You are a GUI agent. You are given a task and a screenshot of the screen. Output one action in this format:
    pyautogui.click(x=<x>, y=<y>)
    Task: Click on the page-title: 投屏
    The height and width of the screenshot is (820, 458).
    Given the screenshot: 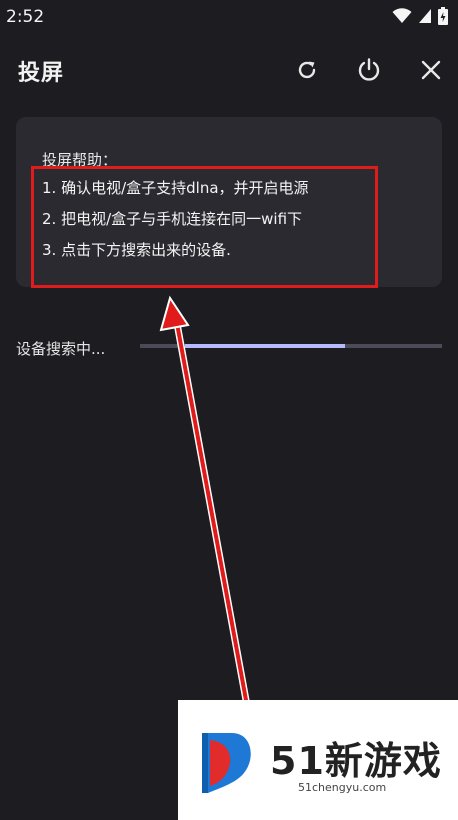 What is the action you would take?
    pyautogui.click(x=41, y=73)
    